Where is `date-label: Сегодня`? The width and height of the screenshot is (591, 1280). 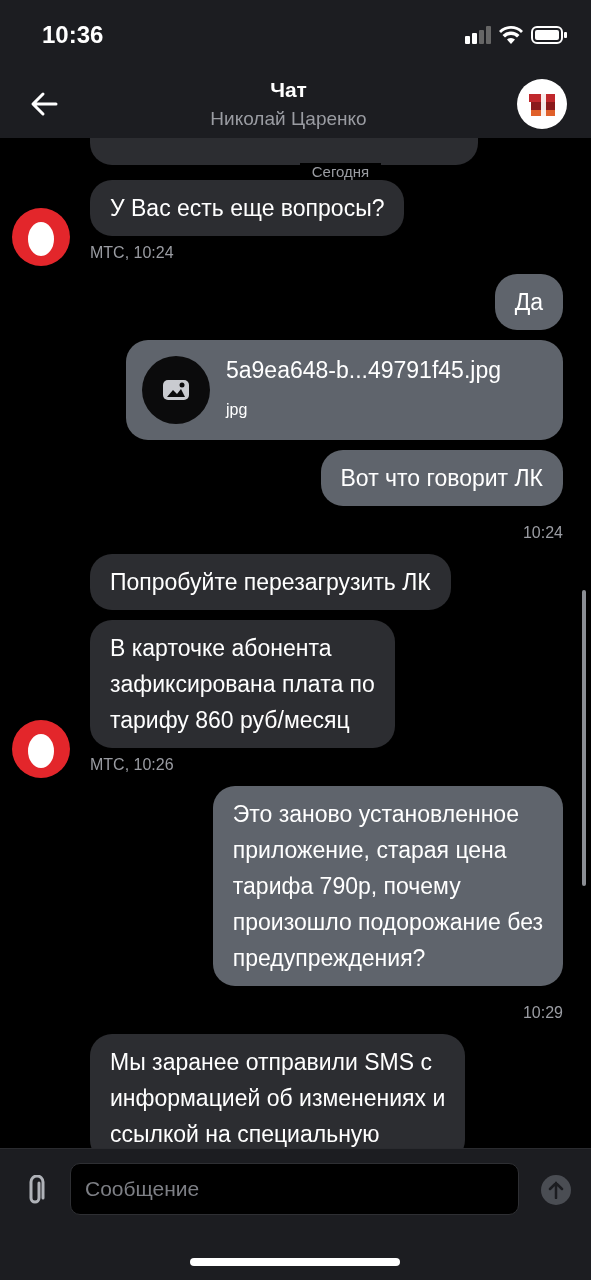 date-label: Сегодня is located at coordinates (340, 171).